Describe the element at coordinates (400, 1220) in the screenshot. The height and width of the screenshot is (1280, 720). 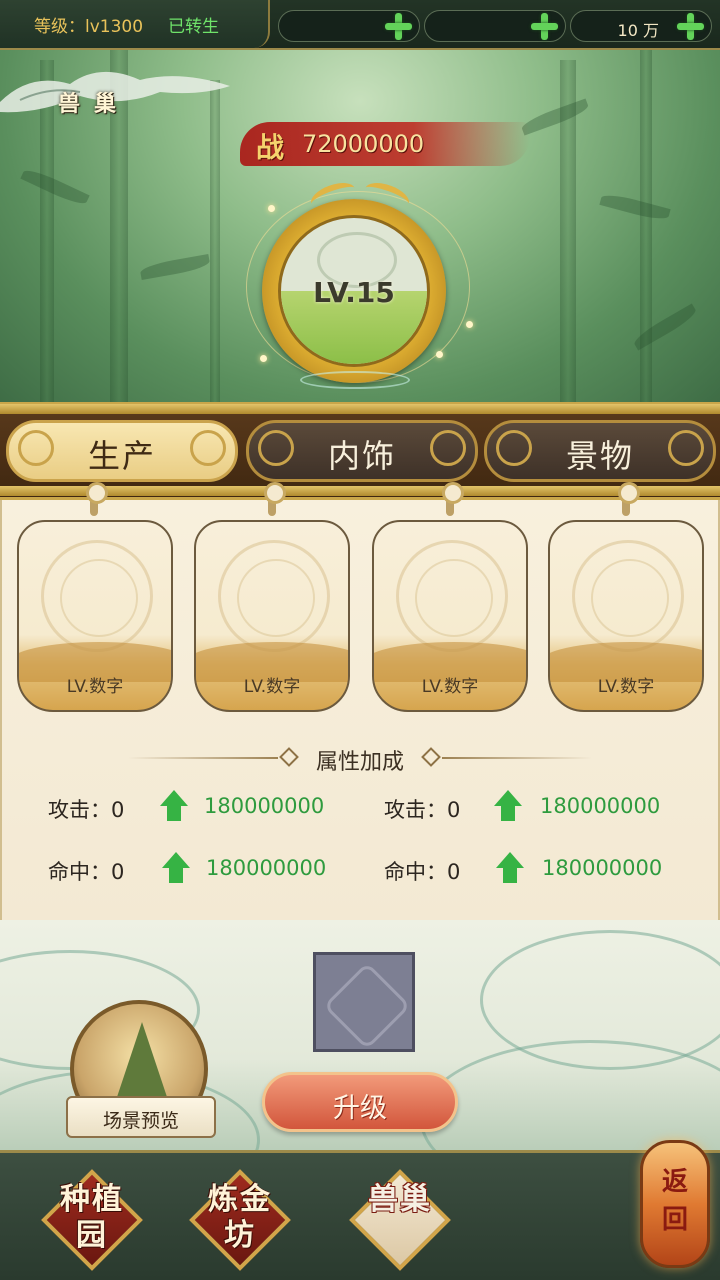
I see `nav-beast-nest: 兽巢` at that location.